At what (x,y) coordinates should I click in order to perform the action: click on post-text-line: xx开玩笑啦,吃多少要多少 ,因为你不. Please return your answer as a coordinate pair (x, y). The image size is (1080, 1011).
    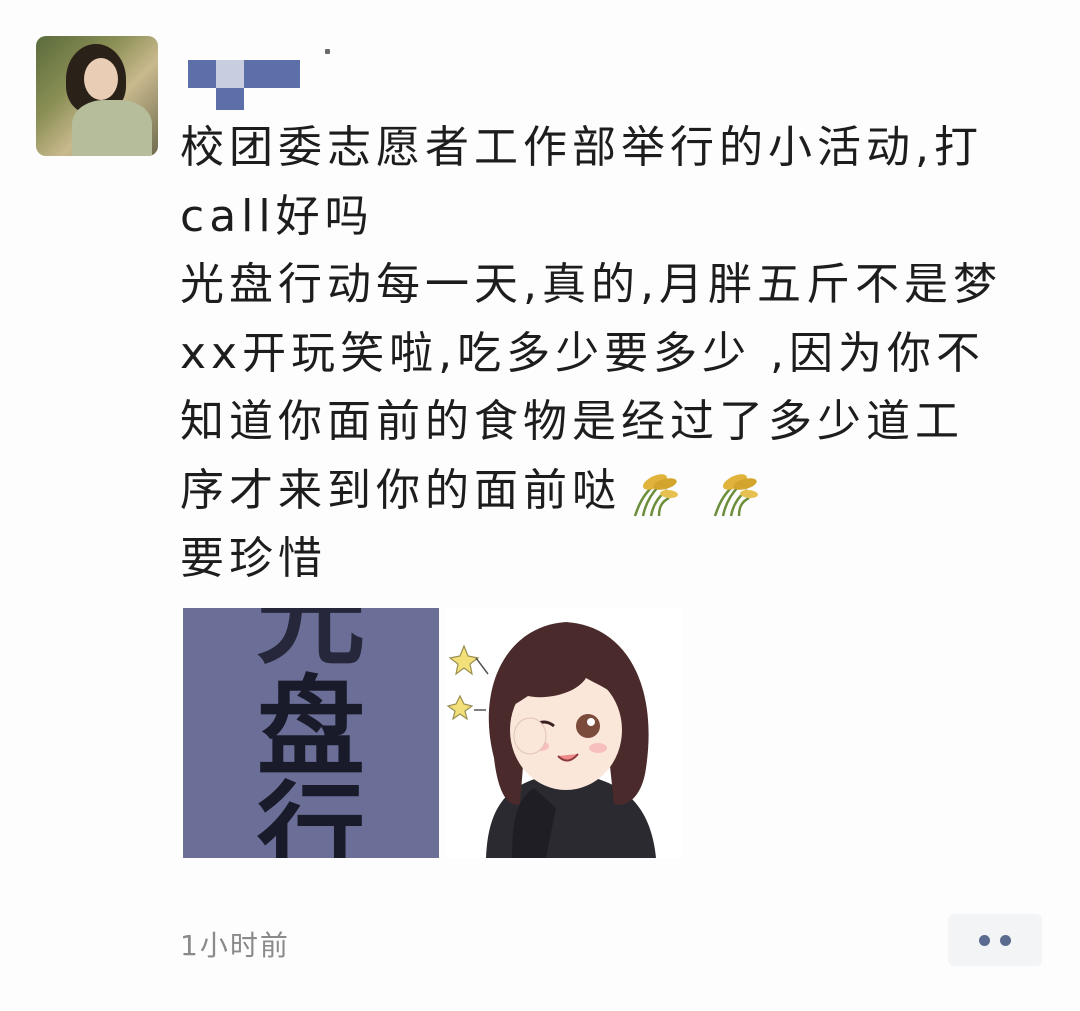
    Looking at the image, I should click on (583, 353).